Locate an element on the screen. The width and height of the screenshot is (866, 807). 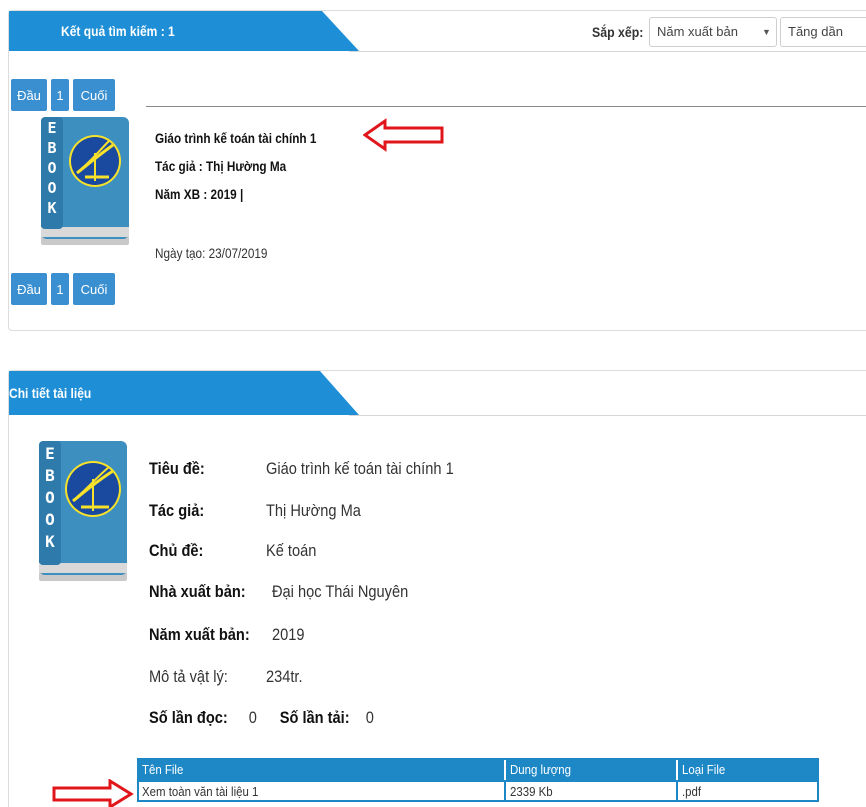
column-header-type: Loại File is located at coordinates (704, 769).